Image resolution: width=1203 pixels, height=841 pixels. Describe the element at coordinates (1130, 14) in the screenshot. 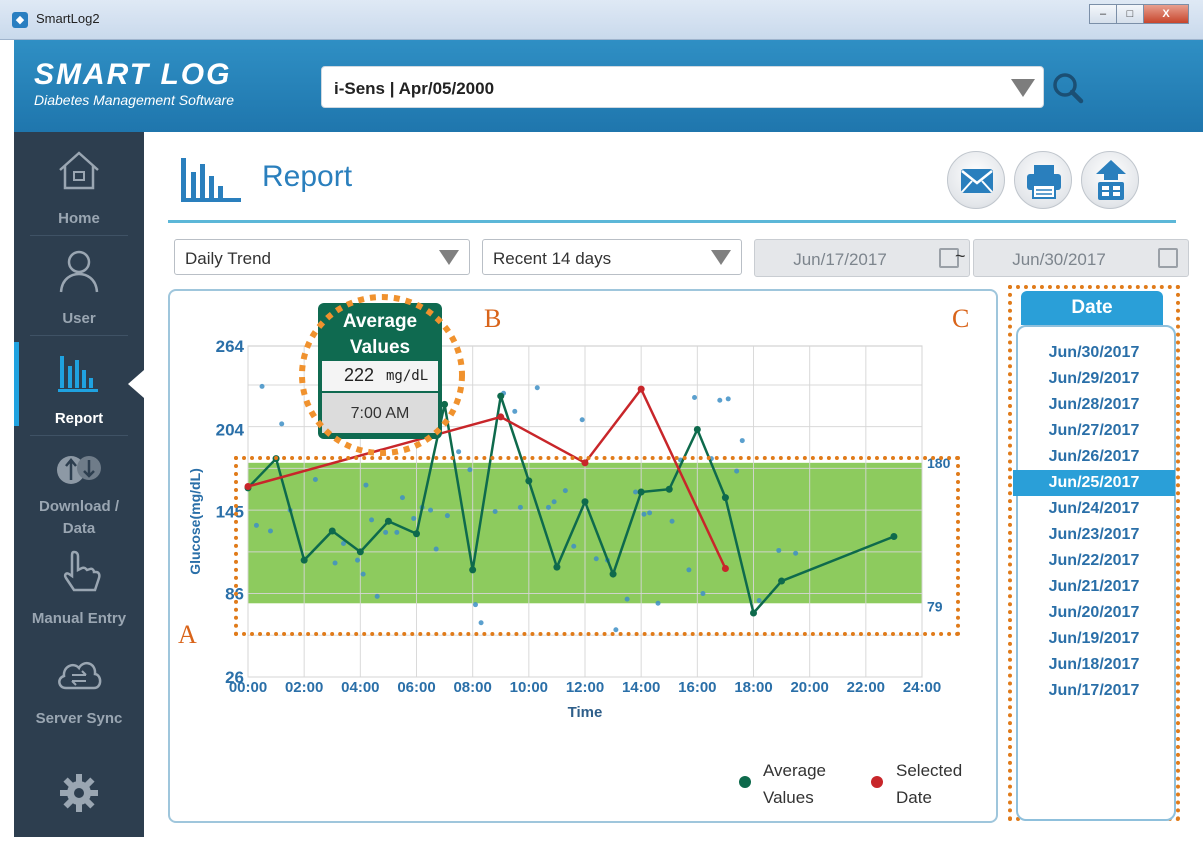

I see `maximize-button: □` at that location.